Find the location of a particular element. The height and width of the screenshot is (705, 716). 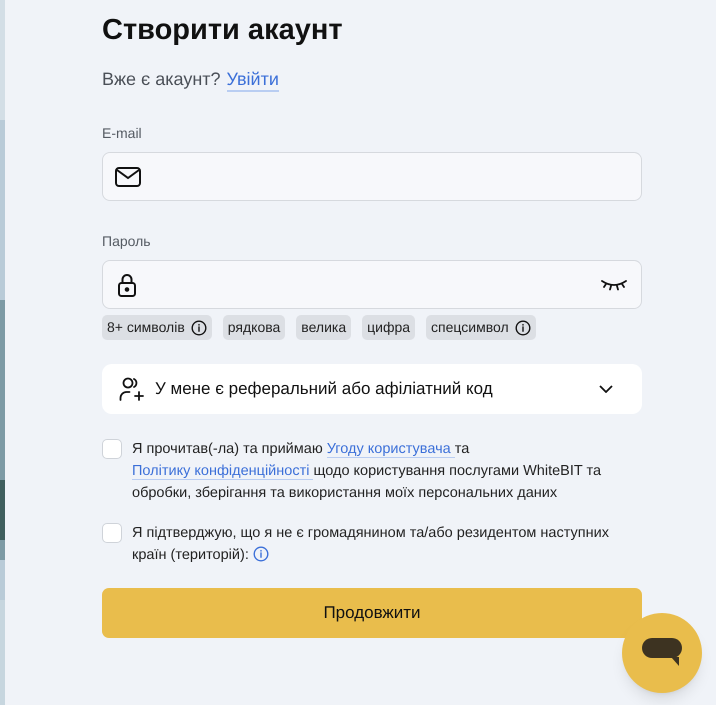

policy-link: Політику конфіденційності is located at coordinates (223, 471).